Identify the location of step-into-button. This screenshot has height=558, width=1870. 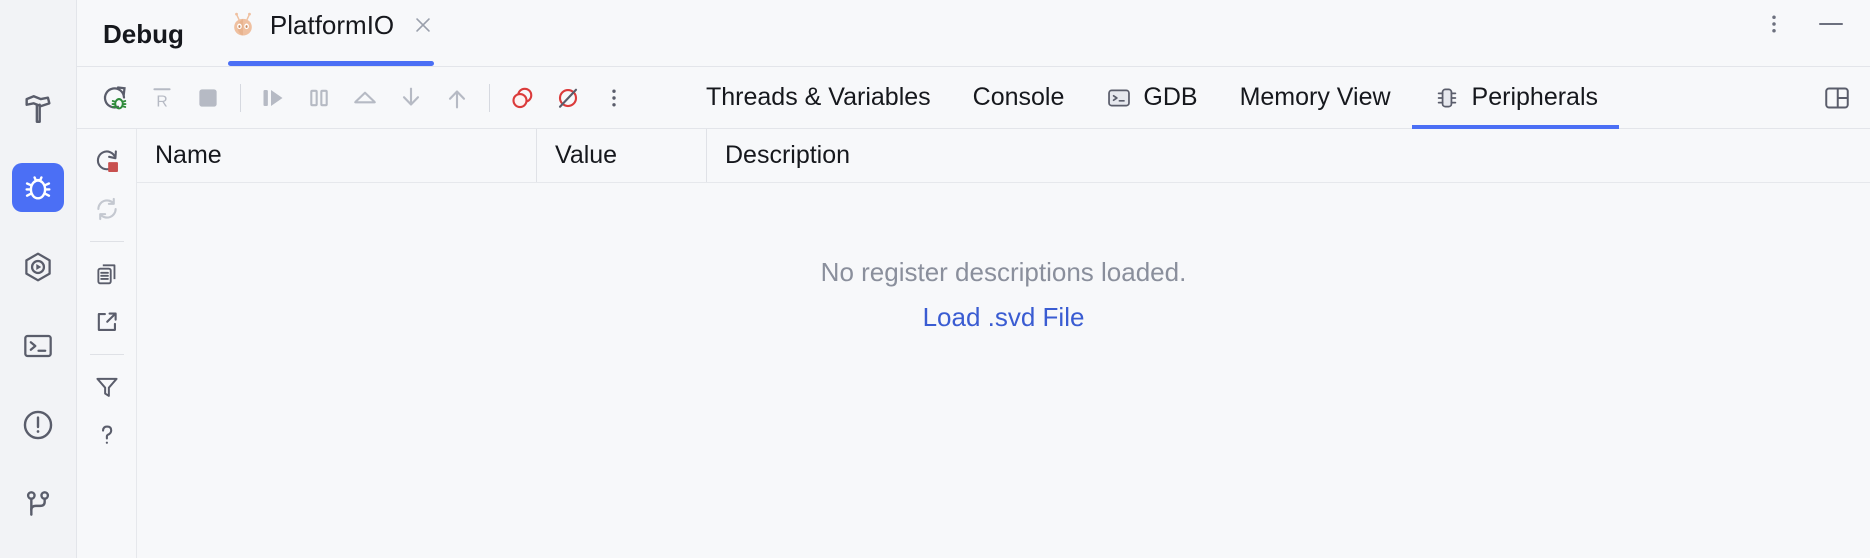
(411, 98).